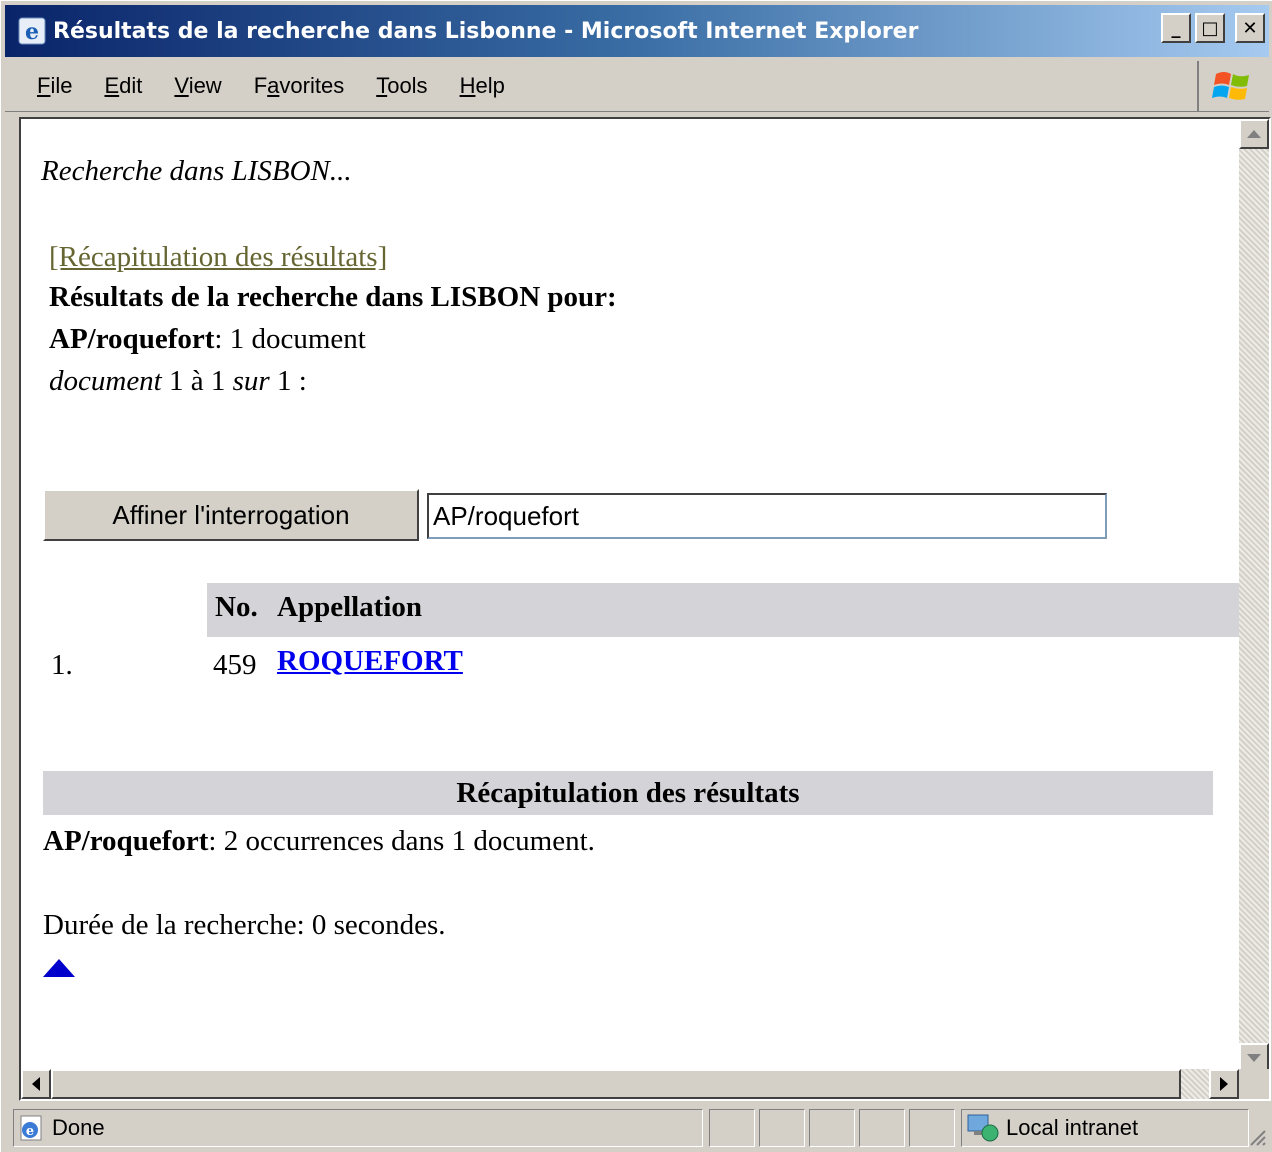 The height and width of the screenshot is (1152, 1272). I want to click on ie-icon: e, so click(32, 31).